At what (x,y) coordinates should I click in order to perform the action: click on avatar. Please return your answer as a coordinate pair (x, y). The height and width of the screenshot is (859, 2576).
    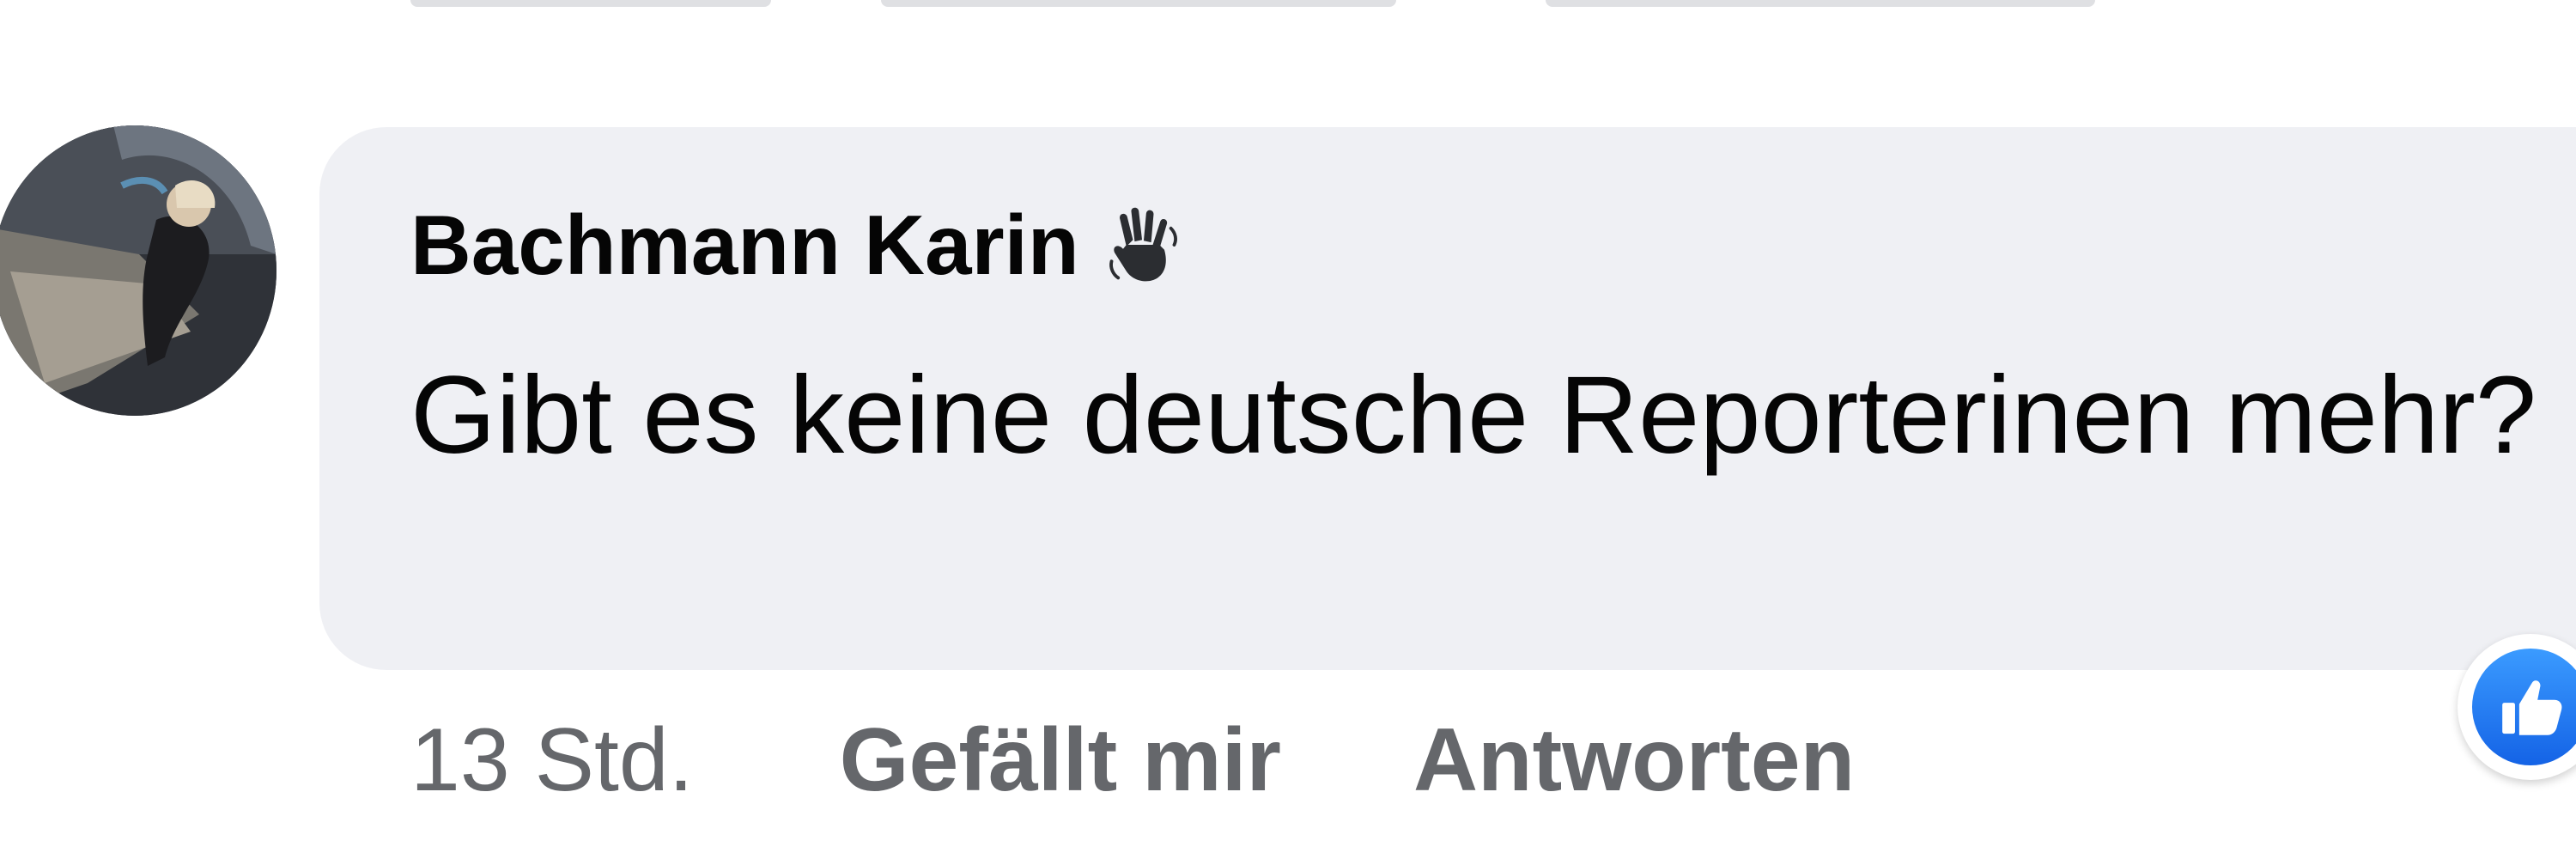
    Looking at the image, I should click on (138, 271).